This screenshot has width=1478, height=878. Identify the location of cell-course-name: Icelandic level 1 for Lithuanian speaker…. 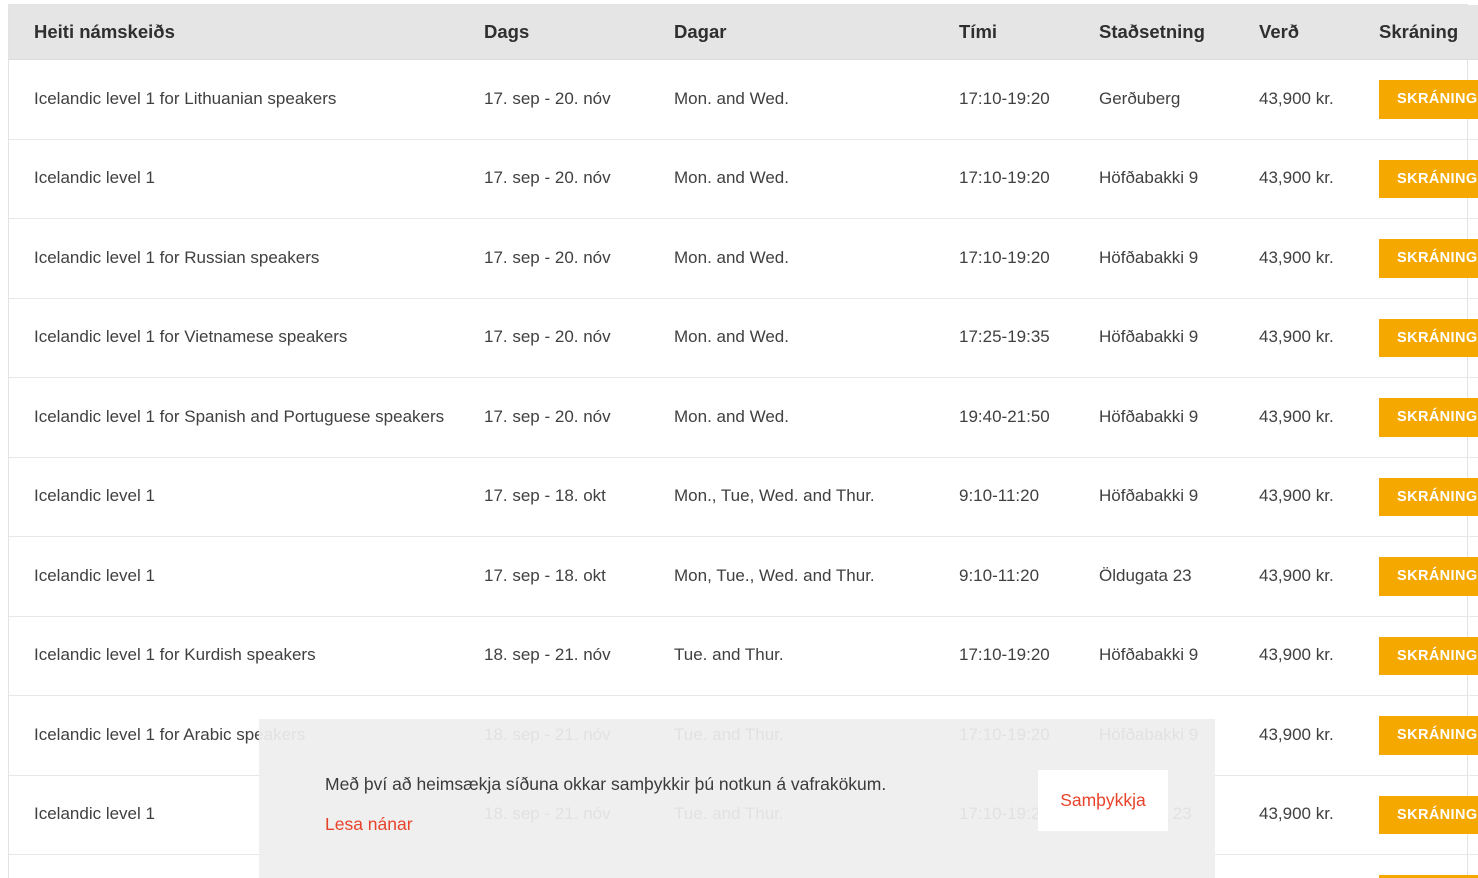
(246, 99).